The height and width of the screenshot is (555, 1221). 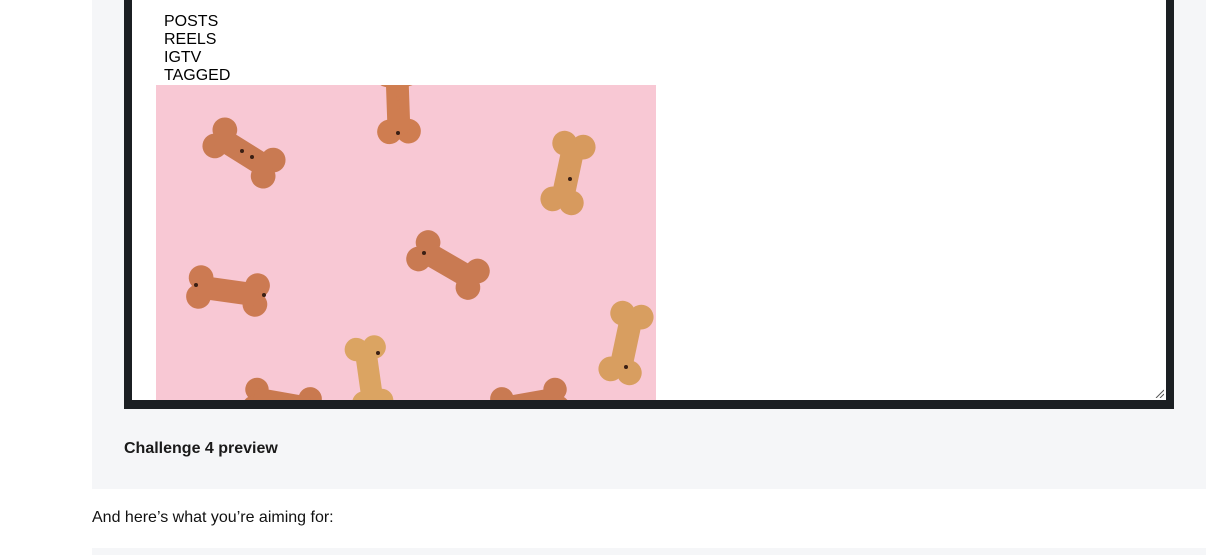 I want to click on profile-tab-list: POSTS REELS IGTV TAGGED, so click(x=197, y=49).